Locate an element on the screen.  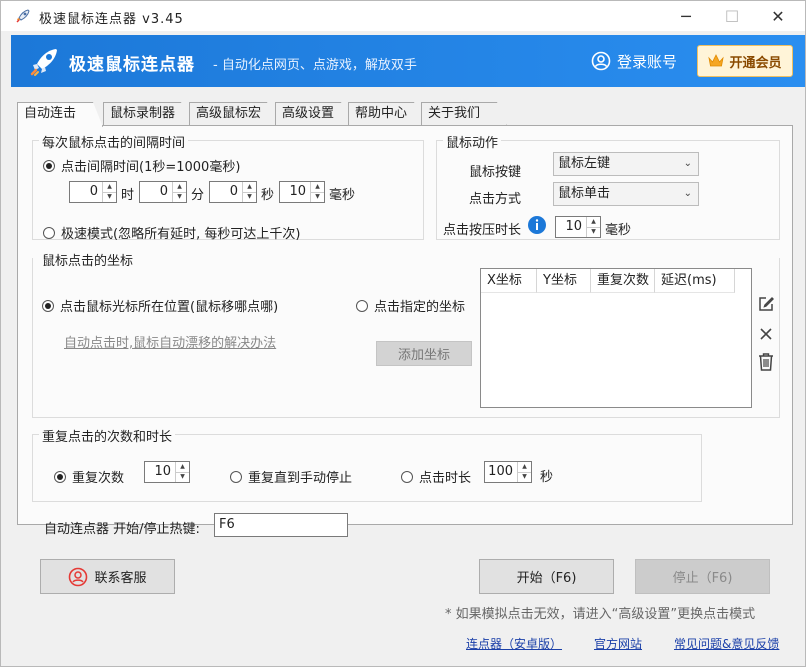
click-duration-stepper: 100 ▲ ▼ is located at coordinates (508, 472).